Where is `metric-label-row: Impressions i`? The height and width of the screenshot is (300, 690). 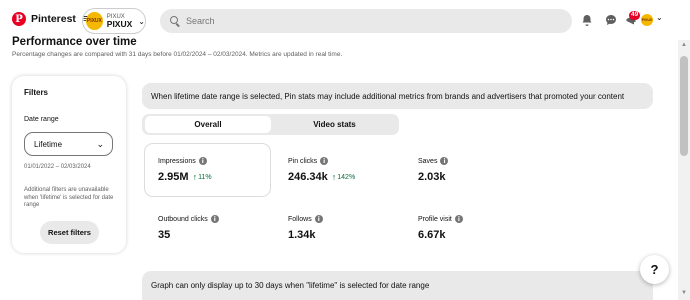
metric-label-row: Impressions i is located at coordinates (185, 161).